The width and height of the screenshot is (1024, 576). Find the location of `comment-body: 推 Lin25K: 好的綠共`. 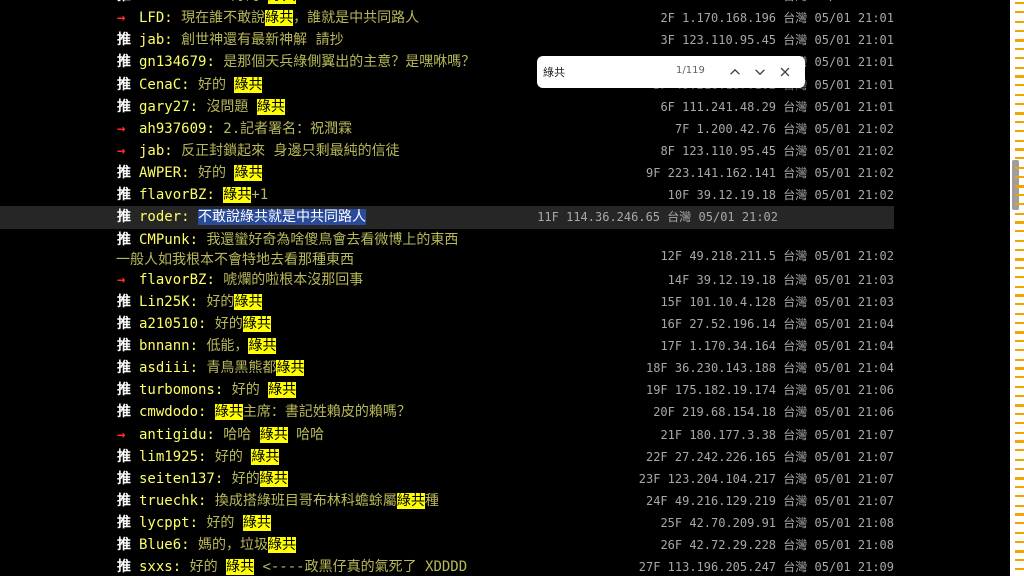

comment-body: 推 Lin25K: 好的綠共 is located at coordinates (190, 302).